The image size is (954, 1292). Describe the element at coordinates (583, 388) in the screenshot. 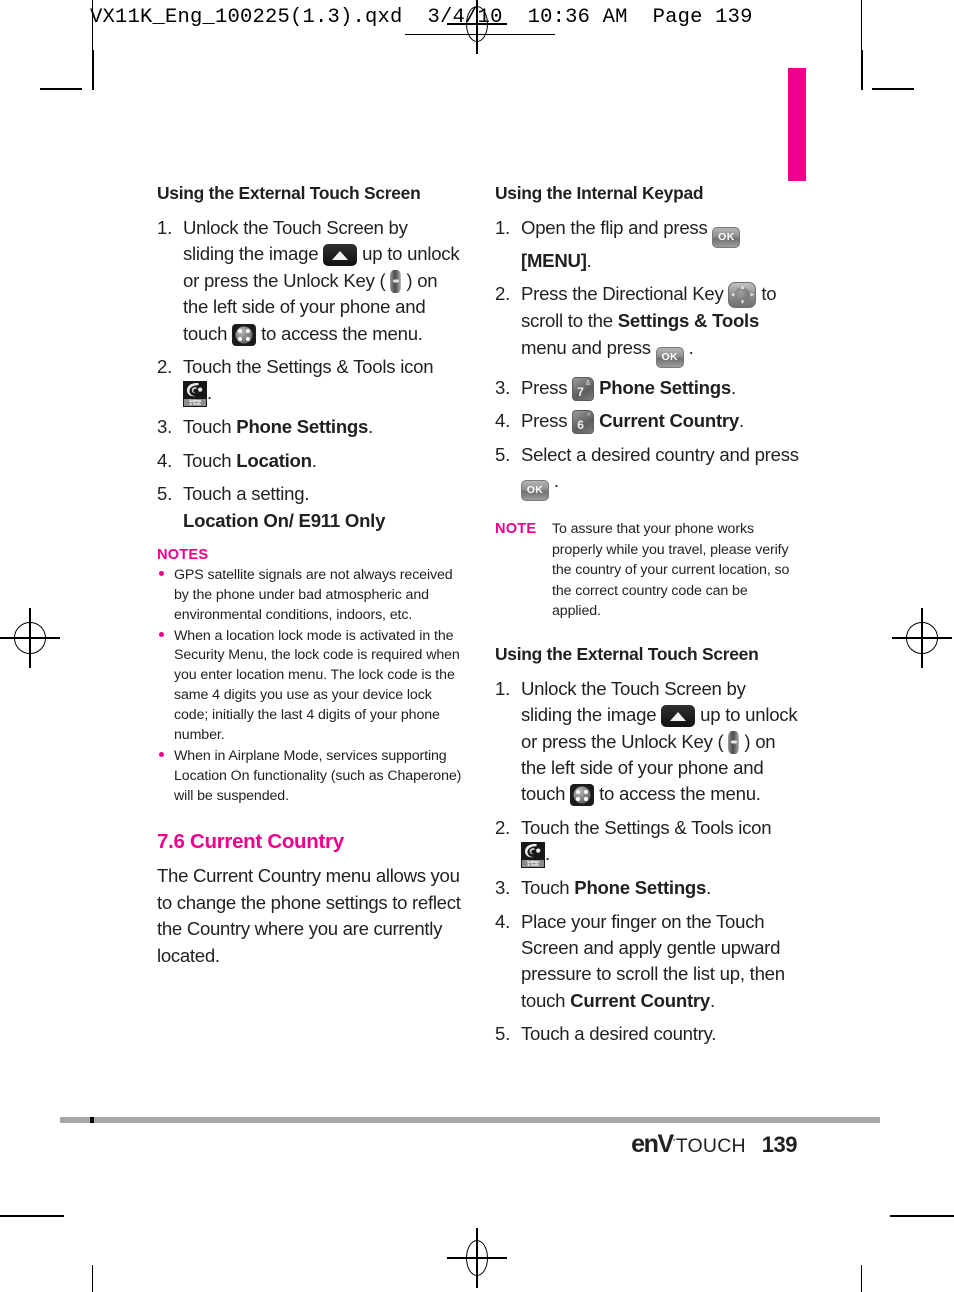

I see `key-7-icon: 7 &` at that location.